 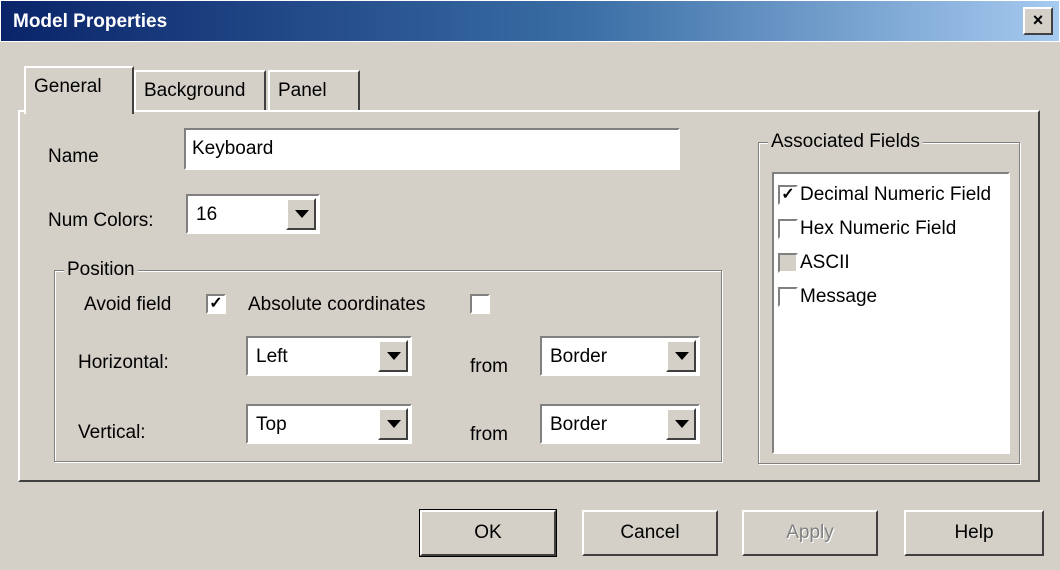 I want to click on horizontal-from-value: Border, so click(x=579, y=356).